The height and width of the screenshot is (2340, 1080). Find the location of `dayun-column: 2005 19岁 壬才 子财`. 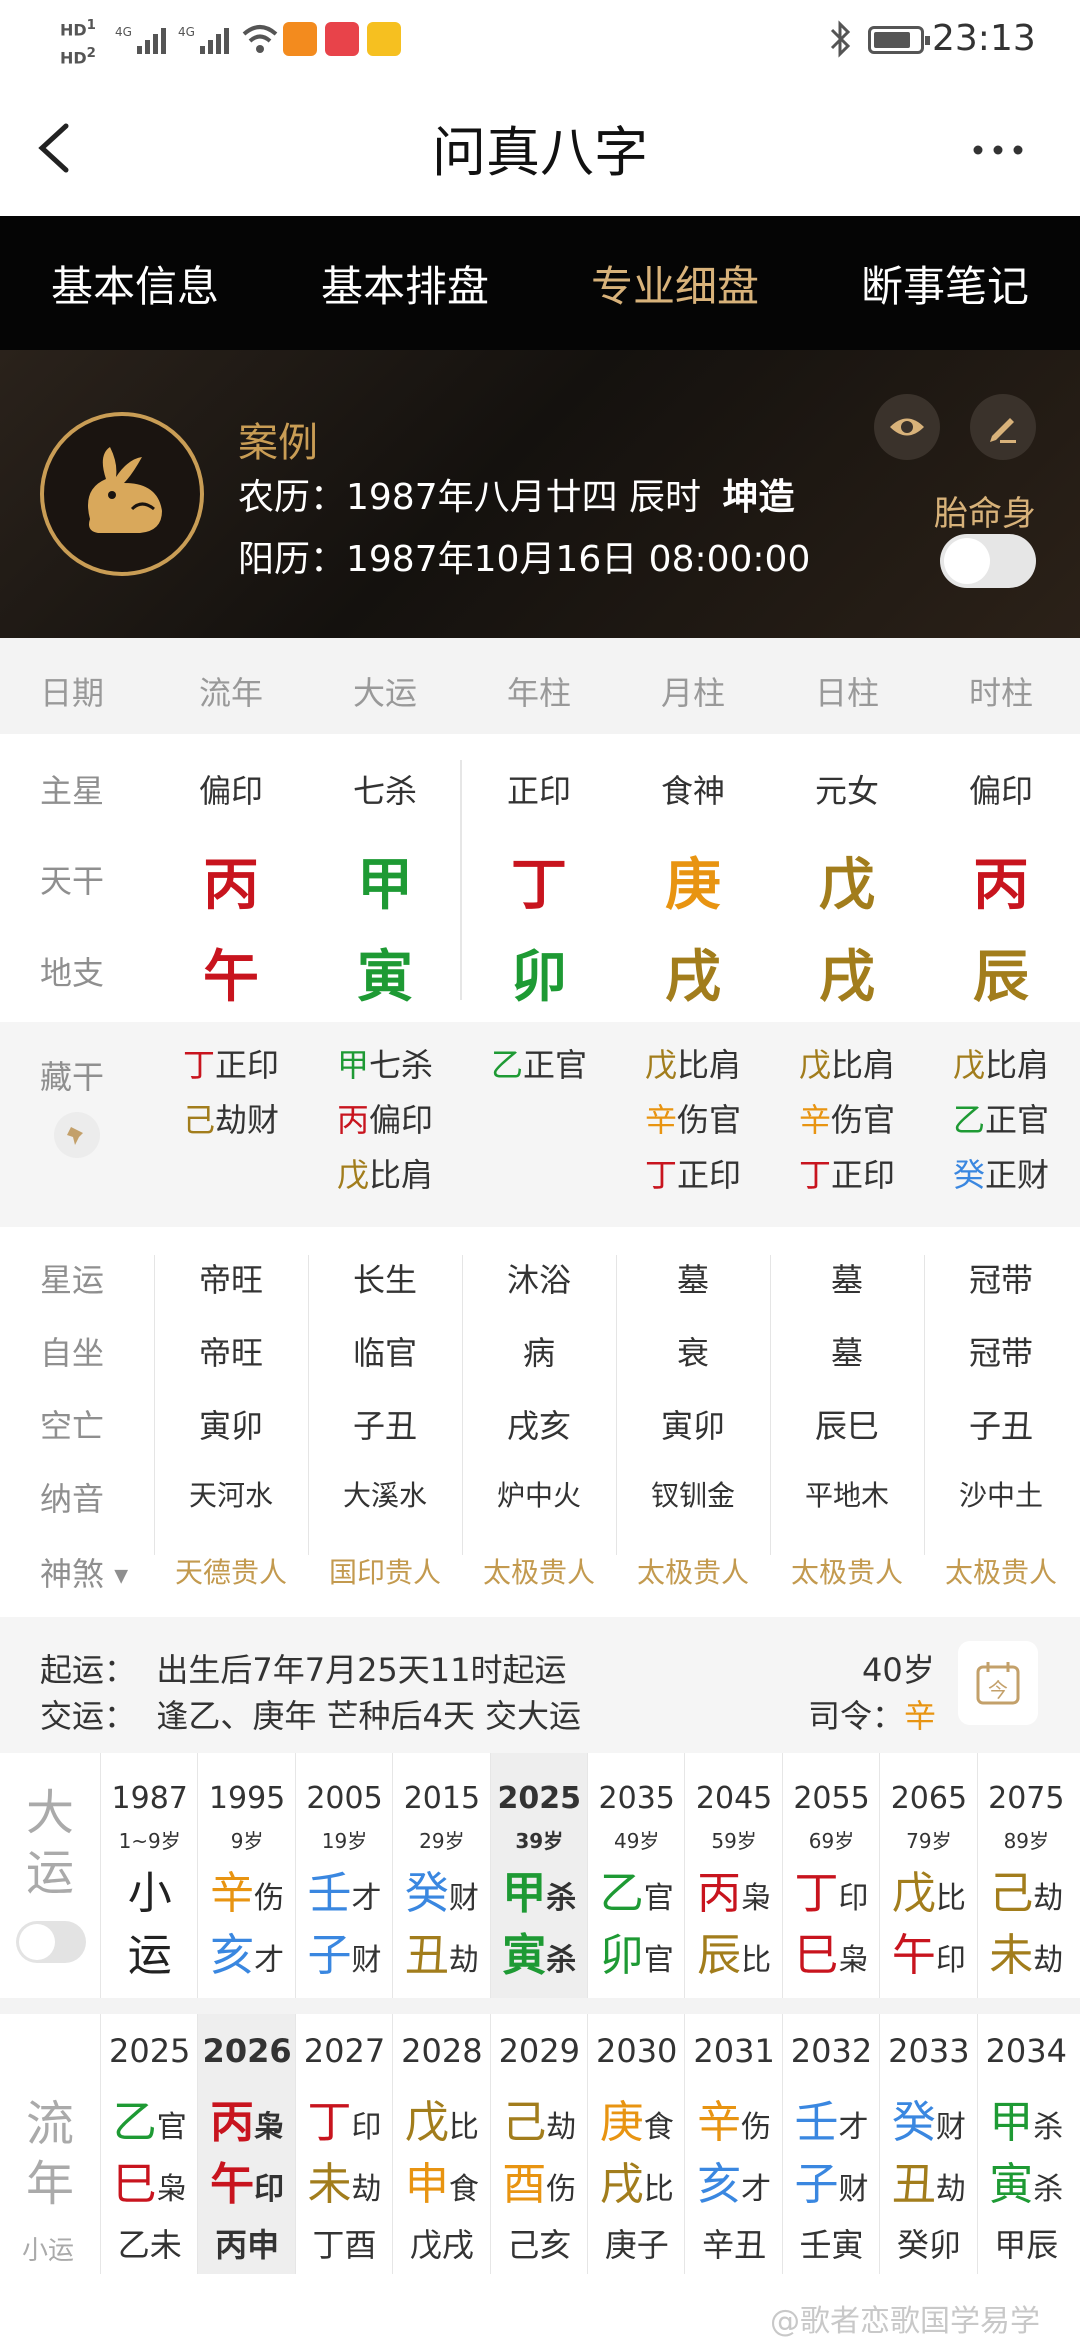

dayun-column: 2005 19岁 壬才 子财 is located at coordinates (343, 1875).